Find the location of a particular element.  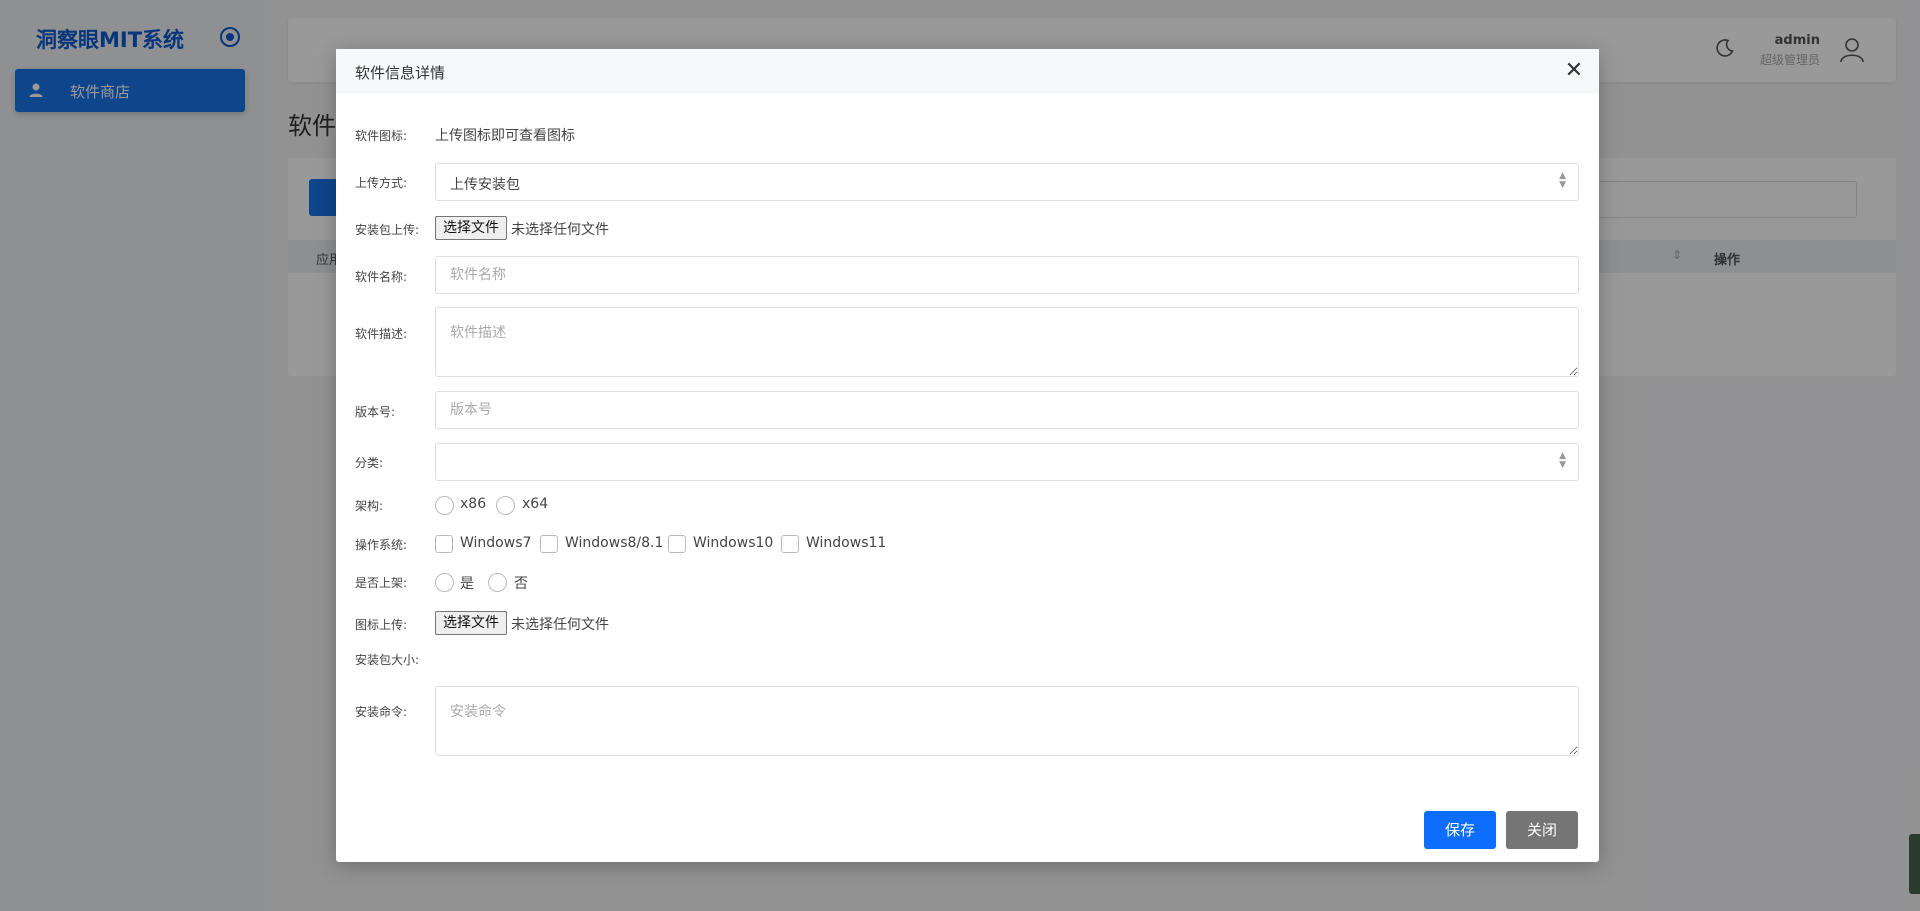

close-icon: ✕ is located at coordinates (1574, 71).